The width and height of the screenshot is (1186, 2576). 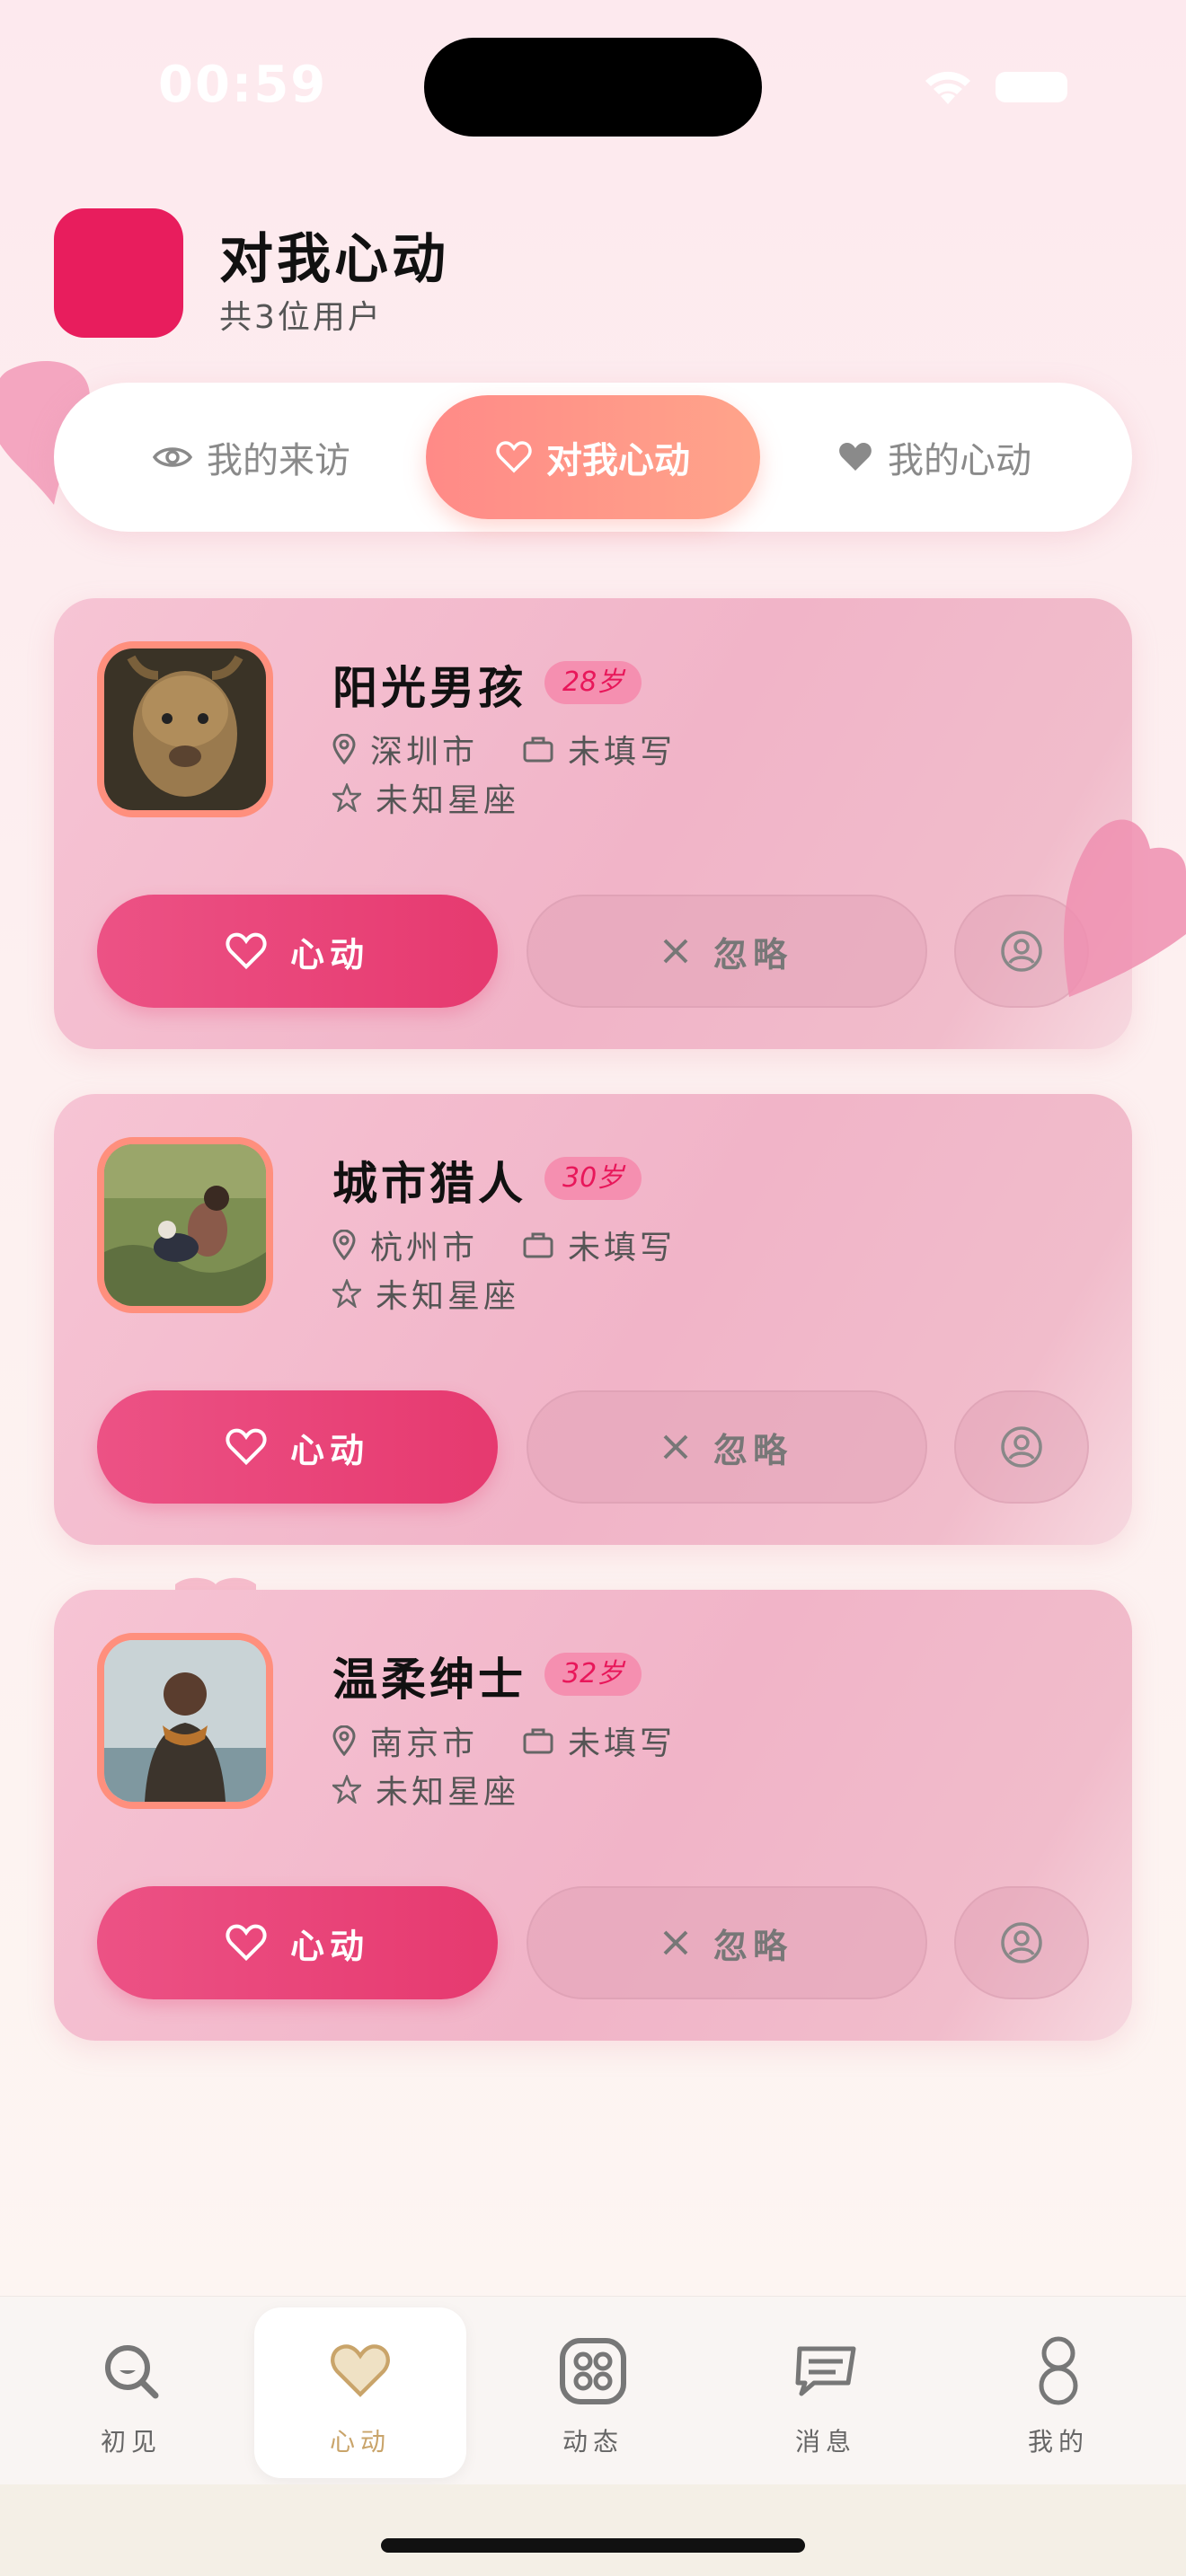 What do you see at coordinates (593, 2442) in the screenshot?
I see `nav-label: 动态` at bounding box center [593, 2442].